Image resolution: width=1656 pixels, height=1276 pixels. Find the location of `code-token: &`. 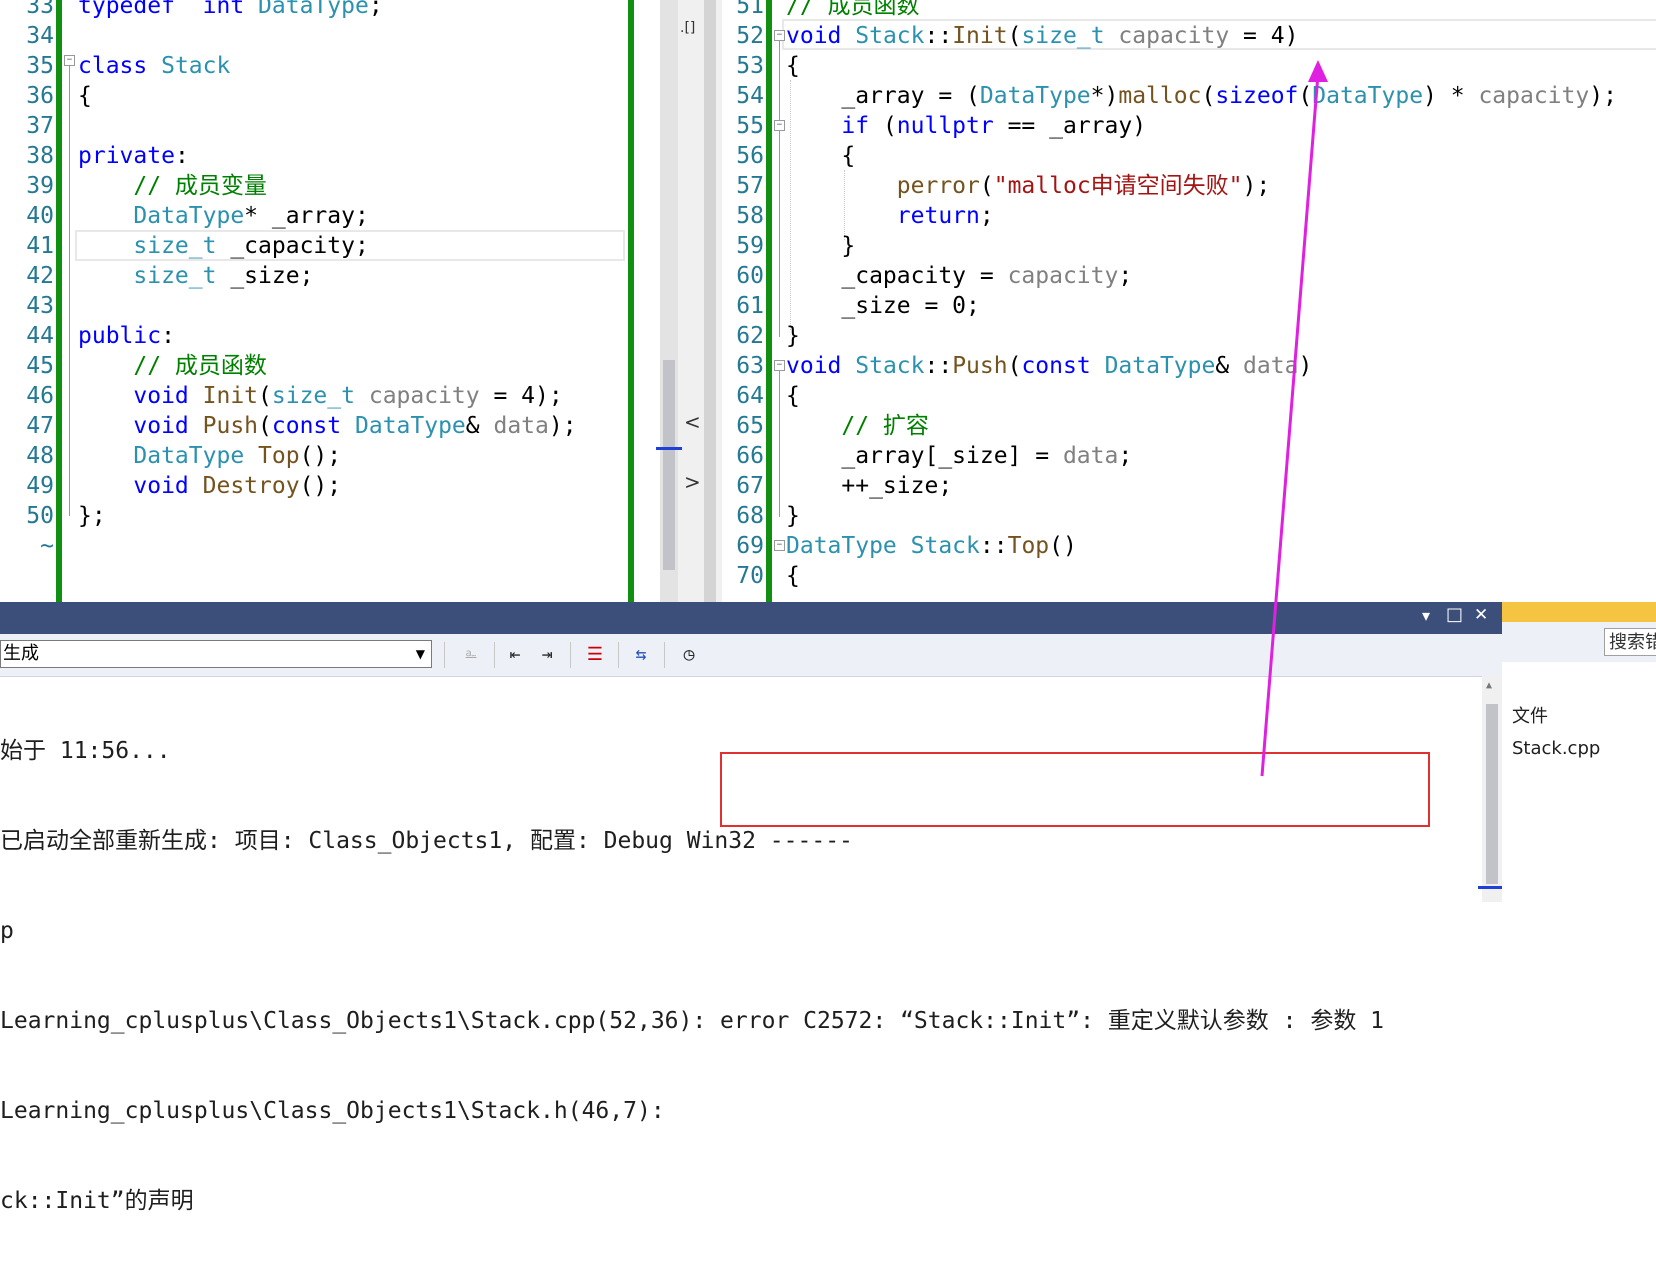

code-token: & is located at coordinates (479, 426).